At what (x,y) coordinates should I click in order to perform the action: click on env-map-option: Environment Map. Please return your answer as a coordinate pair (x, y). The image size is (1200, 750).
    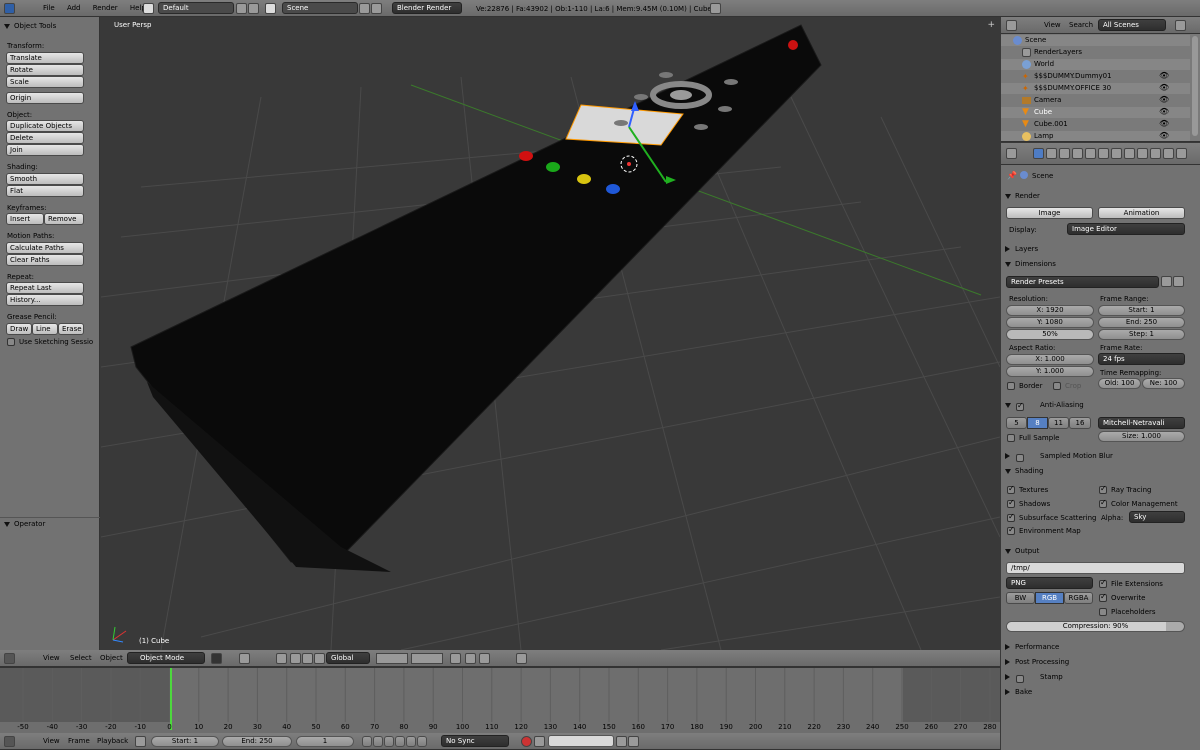
    Looking at the image, I should click on (1044, 530).